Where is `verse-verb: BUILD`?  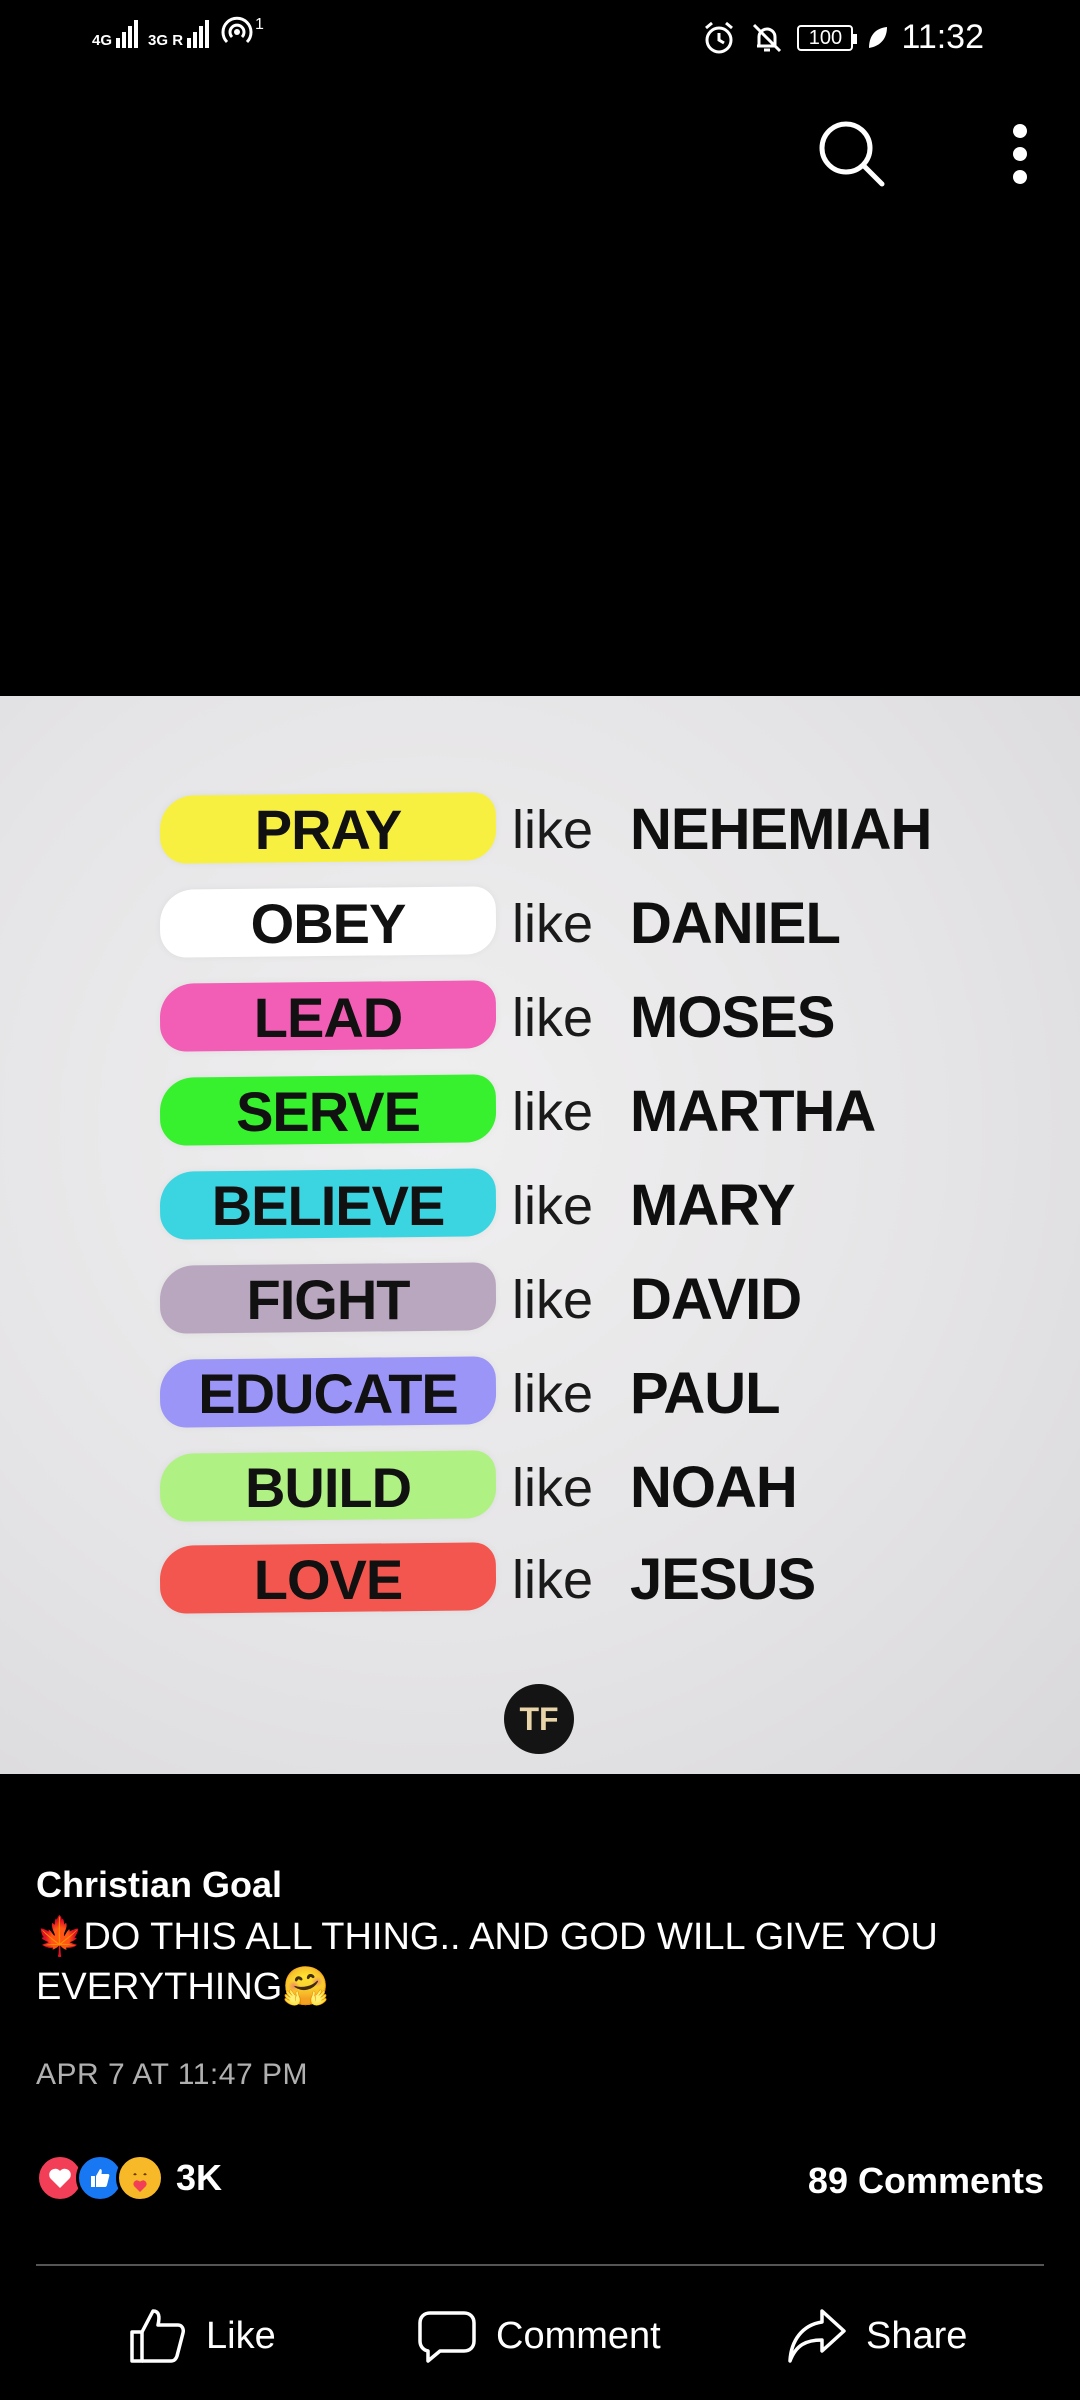
verse-verb: BUILD is located at coordinates (328, 1487).